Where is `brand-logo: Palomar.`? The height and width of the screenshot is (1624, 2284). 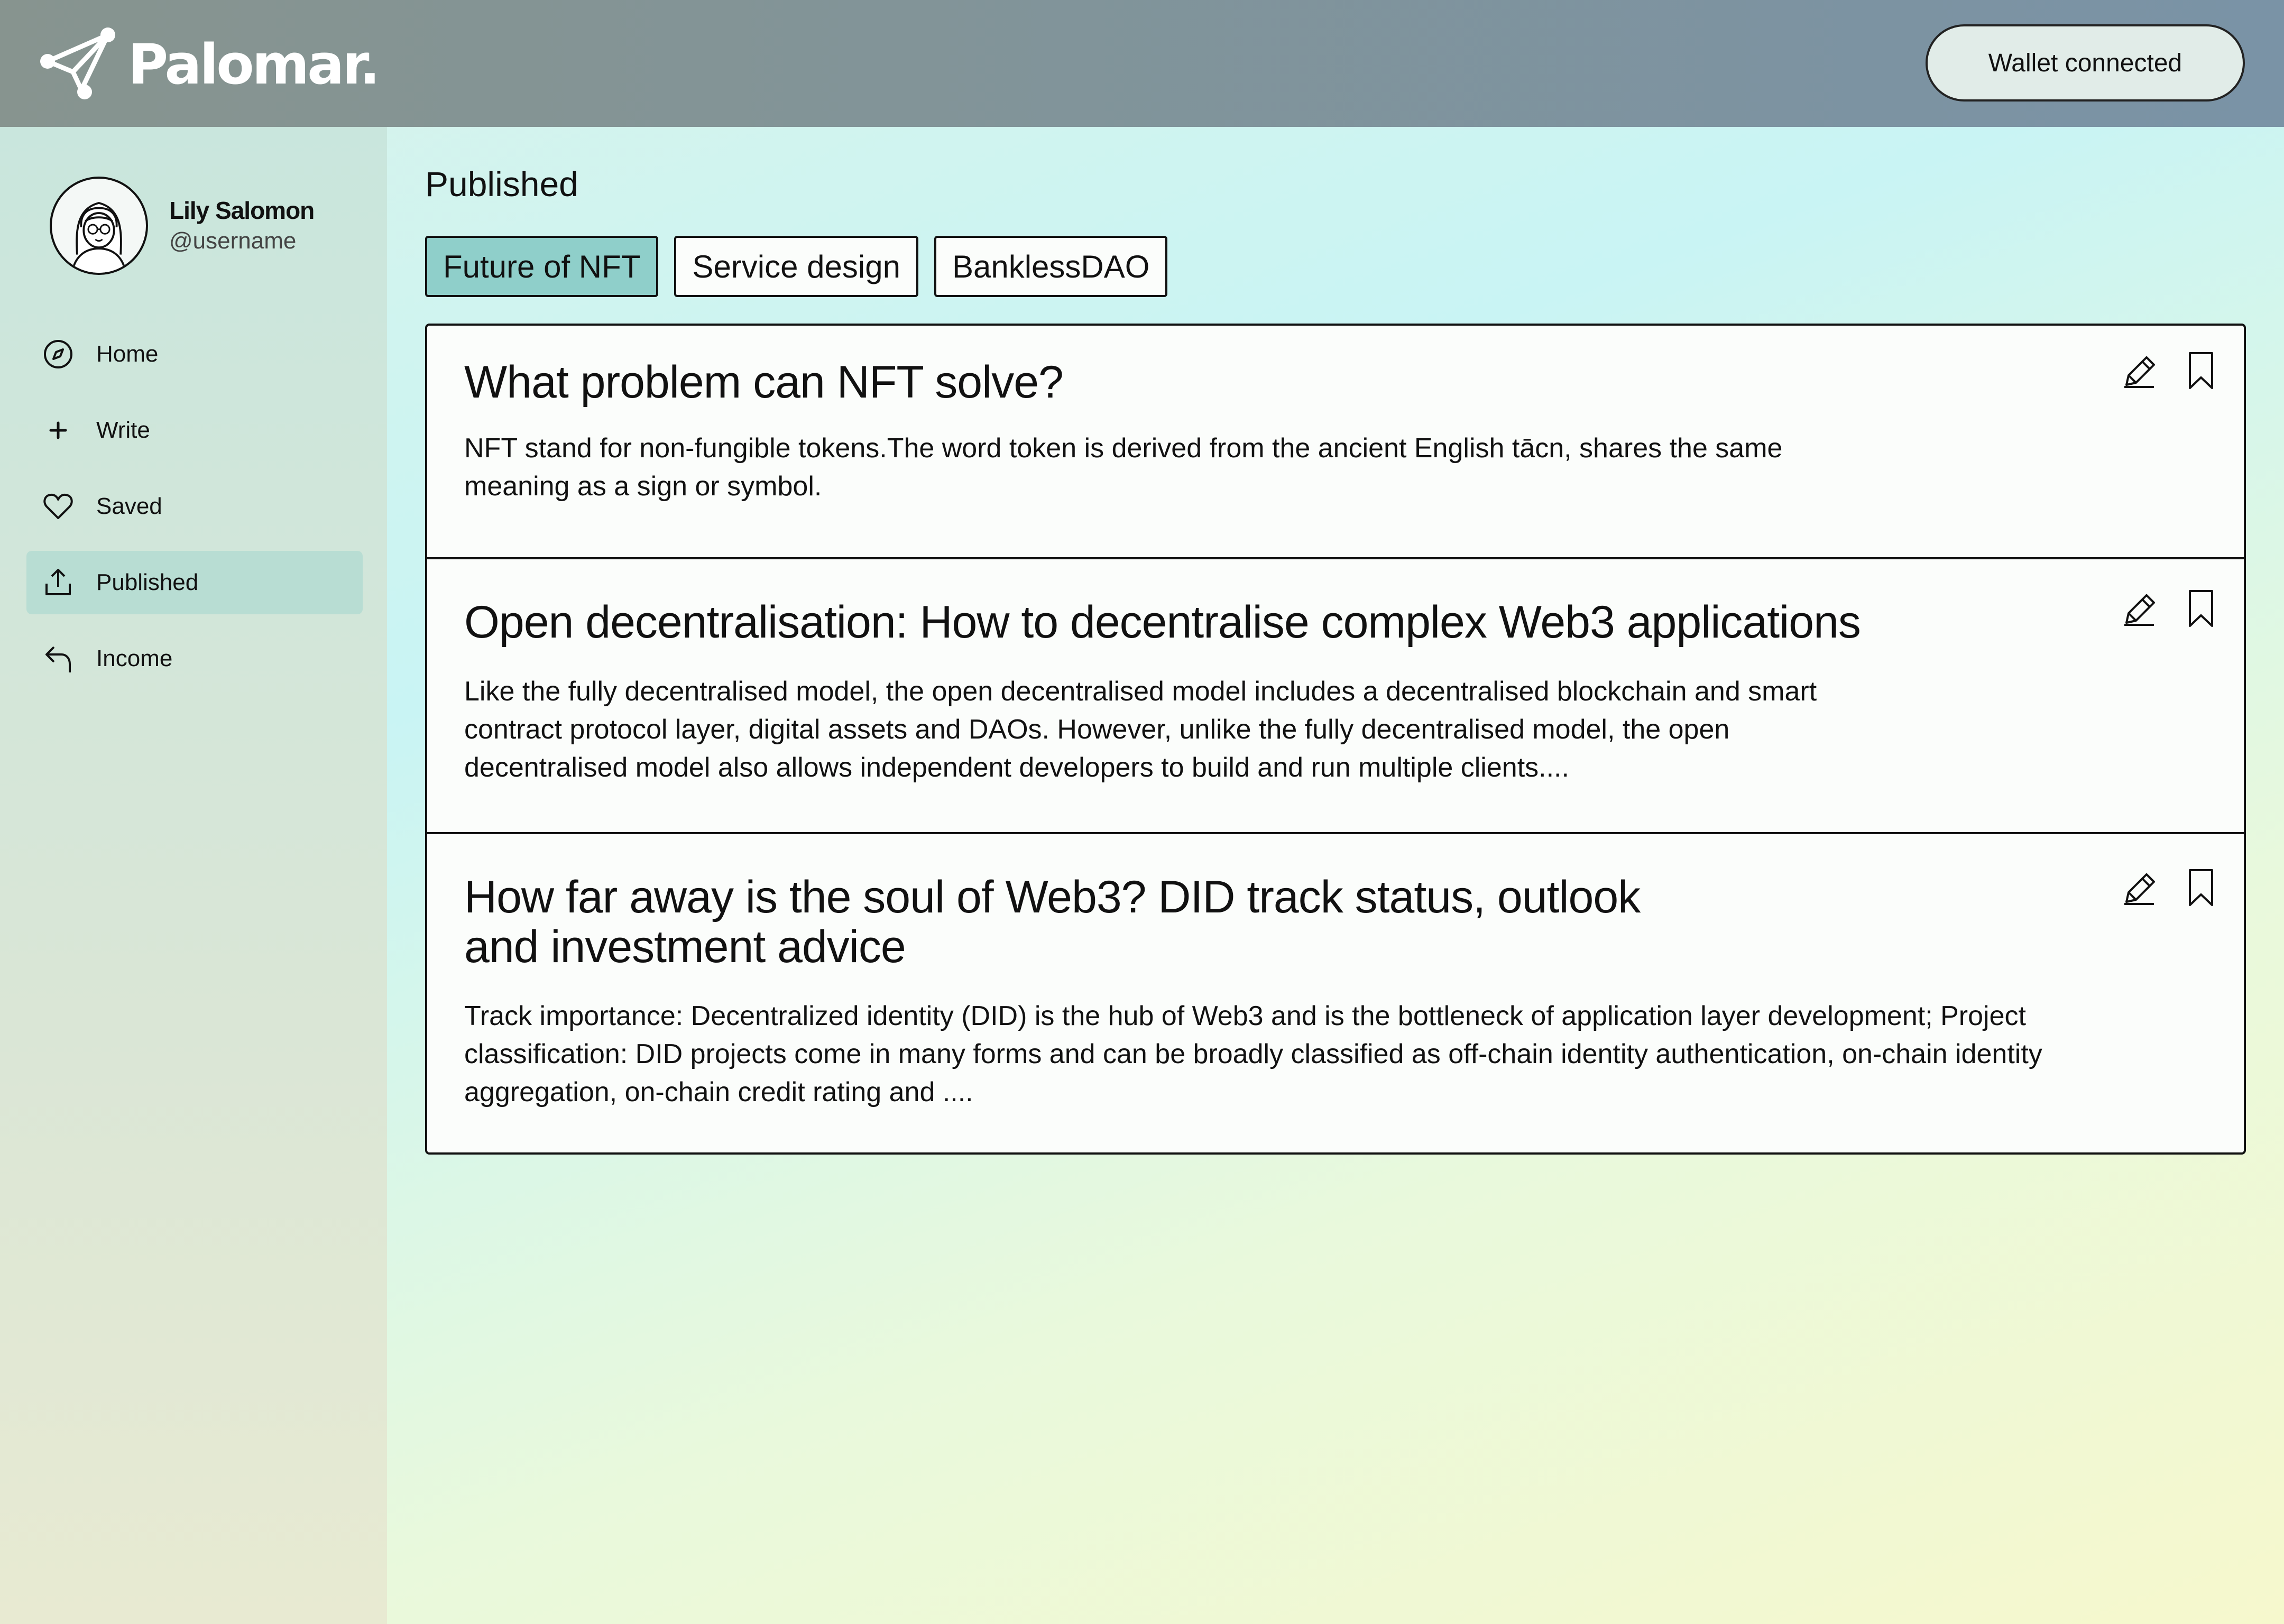
brand-logo: Palomar. is located at coordinates (209, 64).